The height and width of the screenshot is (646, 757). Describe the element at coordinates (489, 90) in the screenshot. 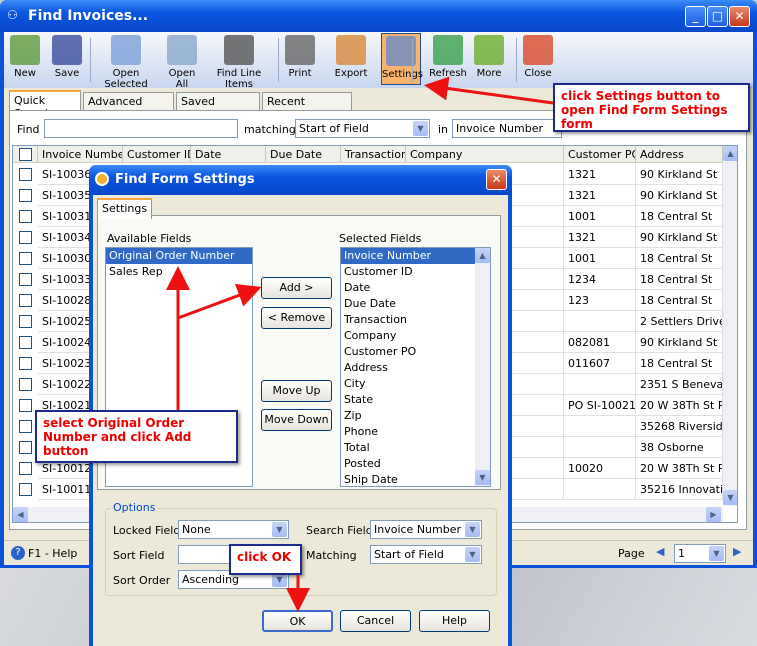

I see `arrow-to-settings` at that location.